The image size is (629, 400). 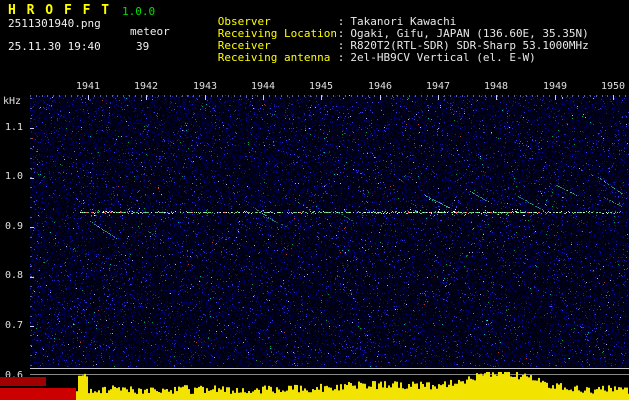 I want to click on time-label: 1944, so click(x=263, y=86).